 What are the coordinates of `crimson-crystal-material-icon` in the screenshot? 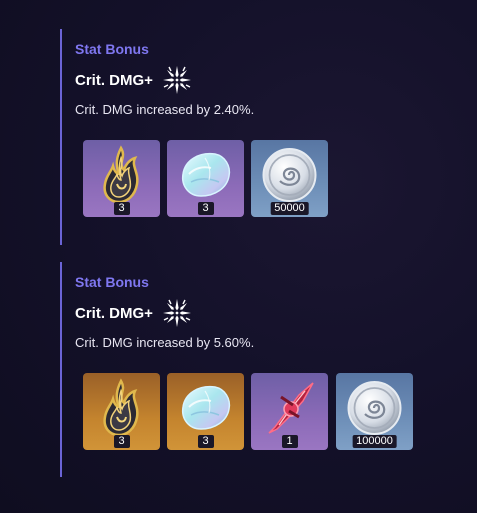 It's located at (289, 407).